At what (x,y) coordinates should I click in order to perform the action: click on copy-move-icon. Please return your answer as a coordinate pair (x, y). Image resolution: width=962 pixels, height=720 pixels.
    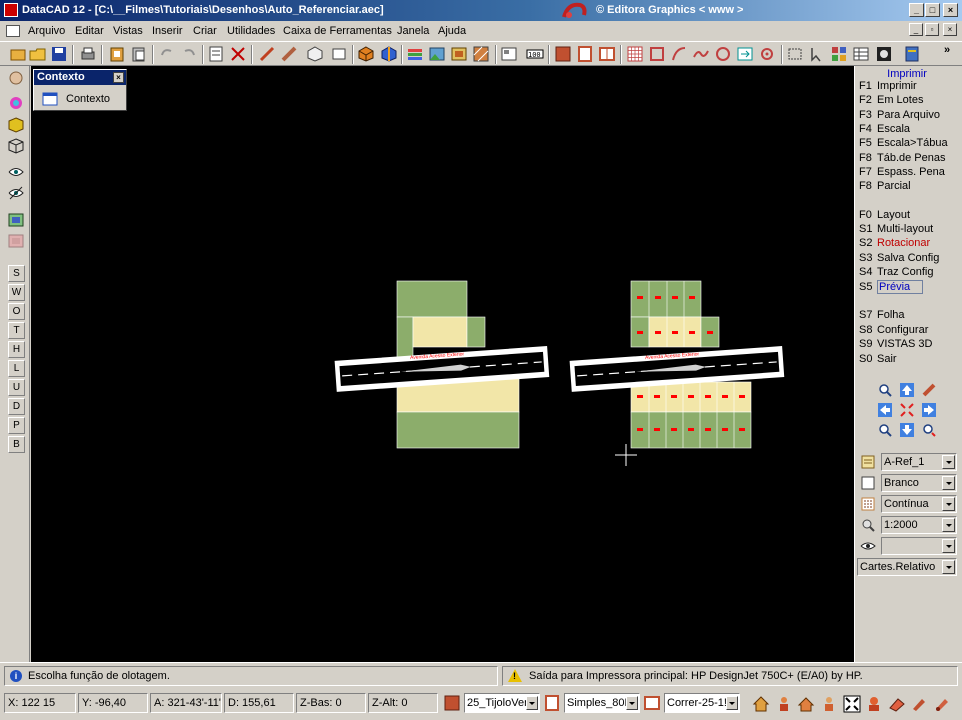
    Looking at the image, I should click on (745, 54).